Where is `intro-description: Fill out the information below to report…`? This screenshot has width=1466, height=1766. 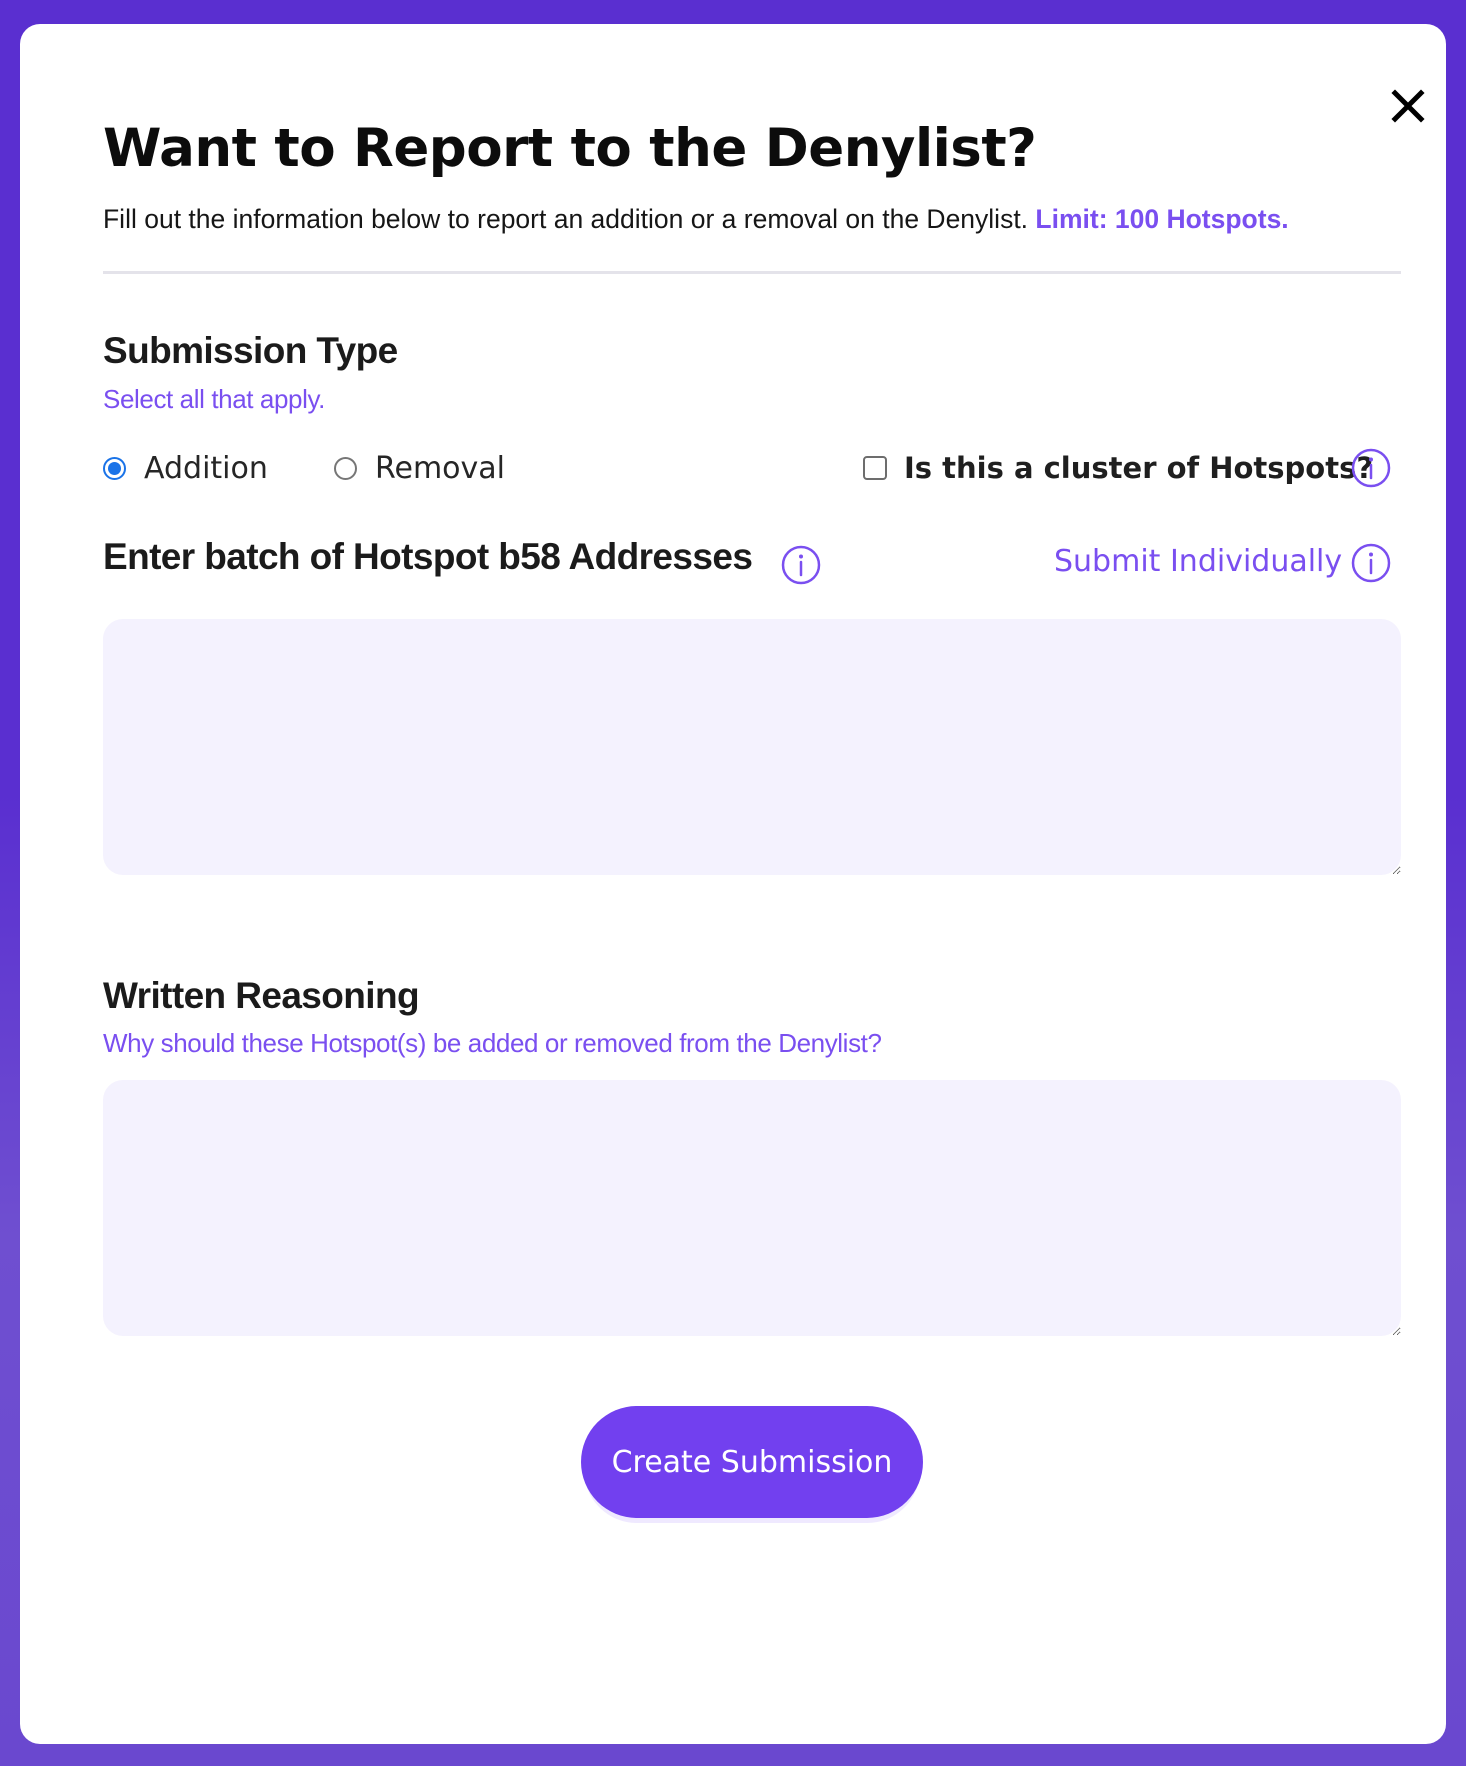 intro-description: Fill out the information below to report… is located at coordinates (566, 219).